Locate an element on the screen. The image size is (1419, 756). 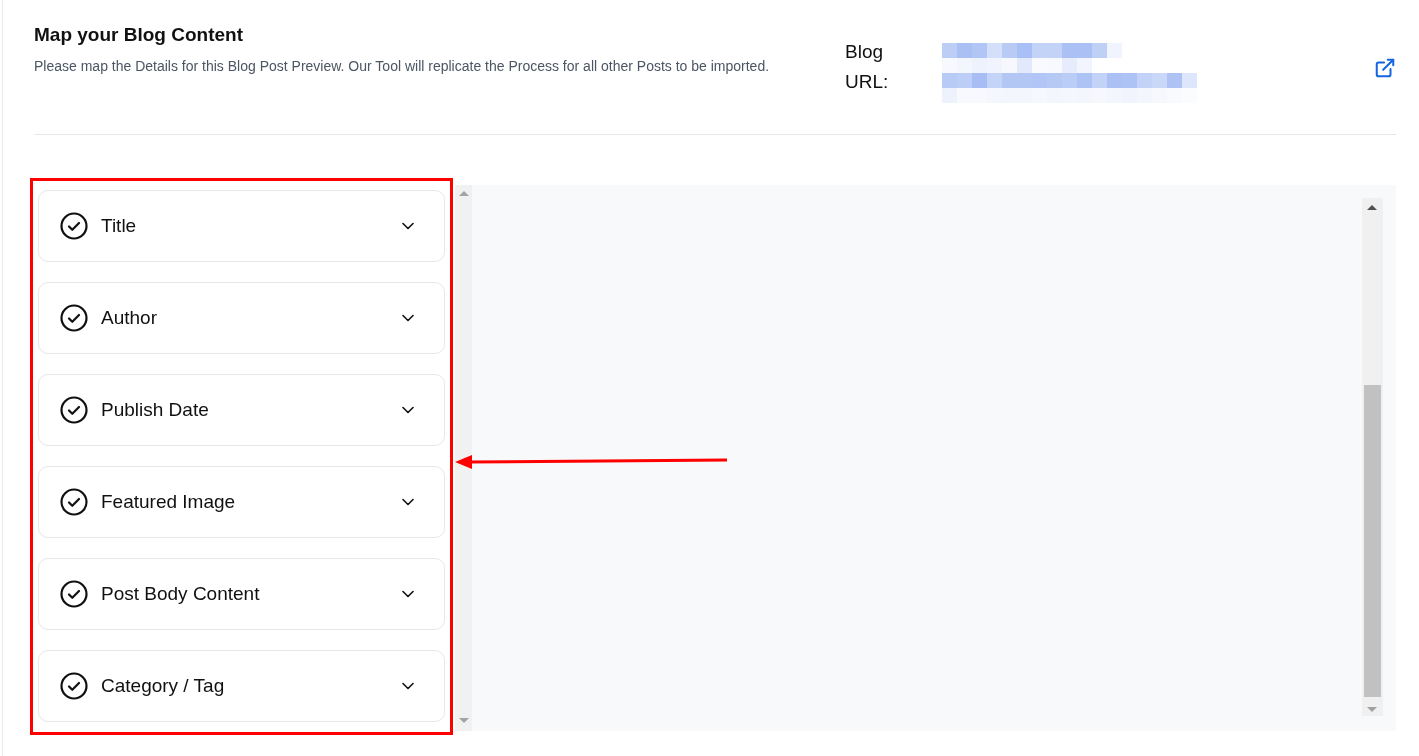
url-label: Blog URL: is located at coordinates (867, 67).